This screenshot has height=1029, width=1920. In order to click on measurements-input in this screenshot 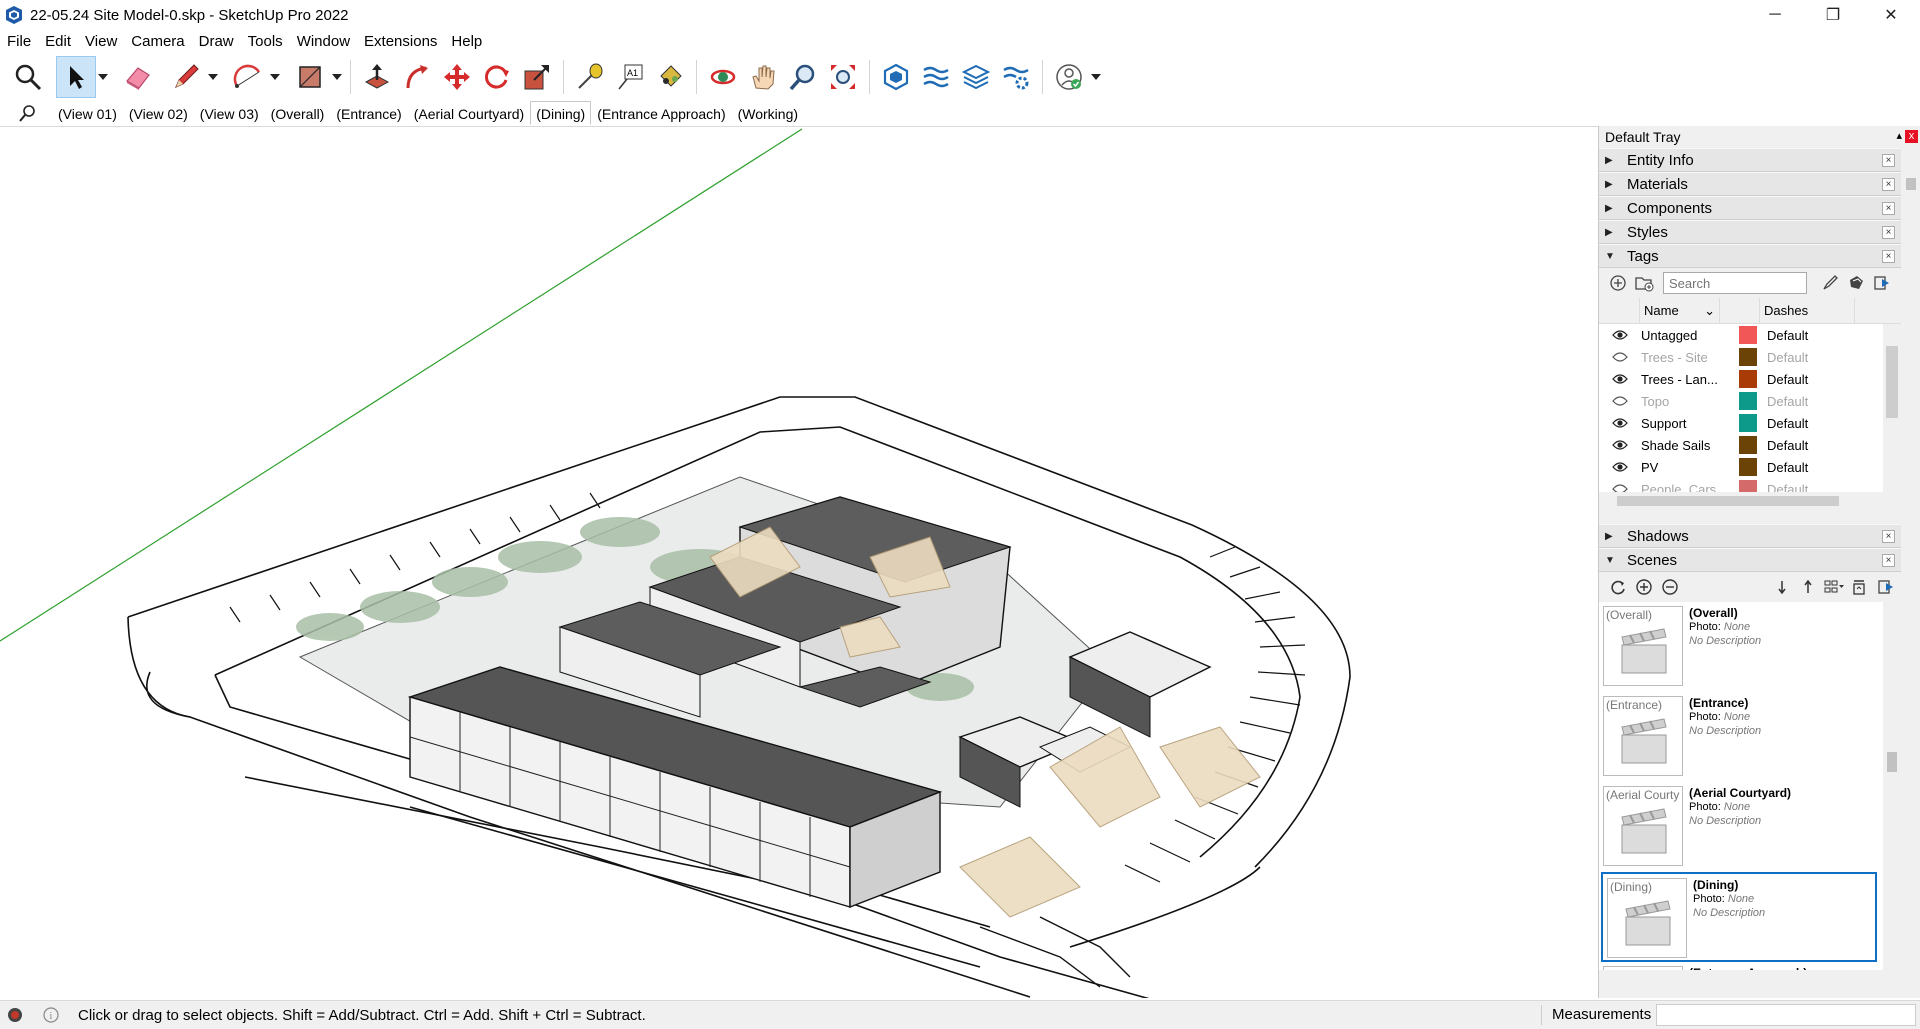, I will do `click(1786, 1015)`.